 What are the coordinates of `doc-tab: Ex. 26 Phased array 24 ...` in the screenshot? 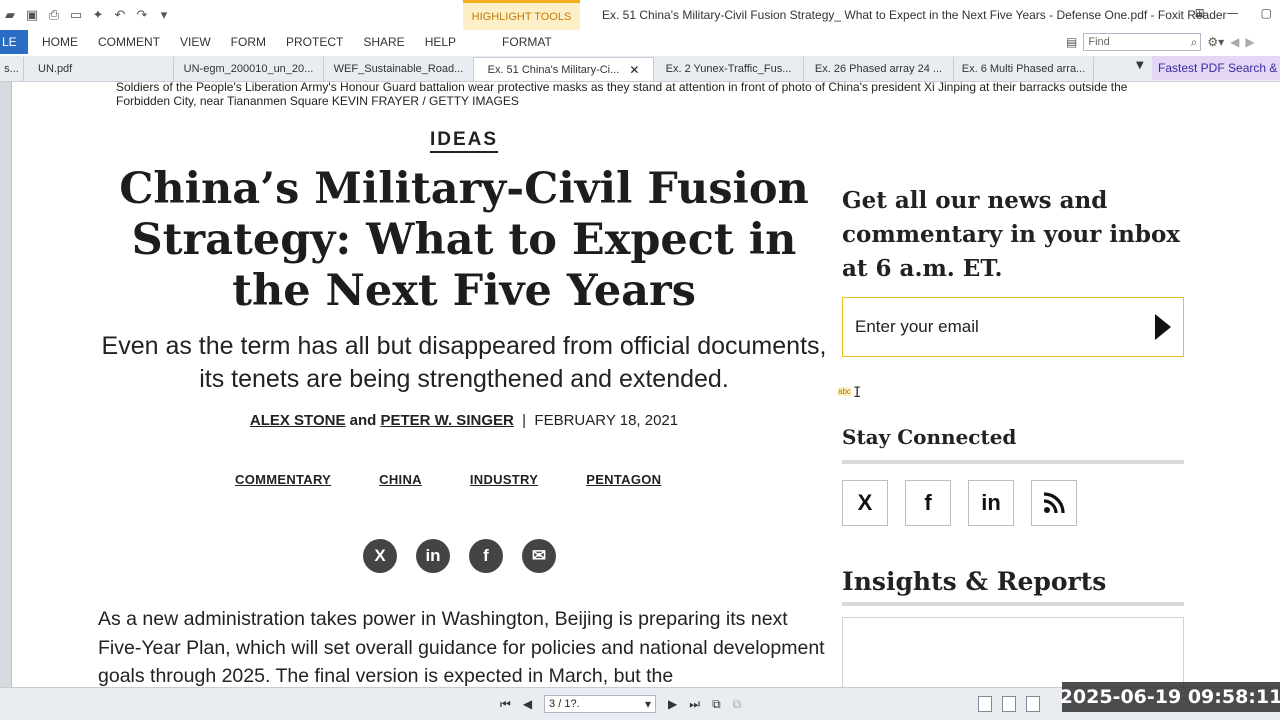 It's located at (879, 69).